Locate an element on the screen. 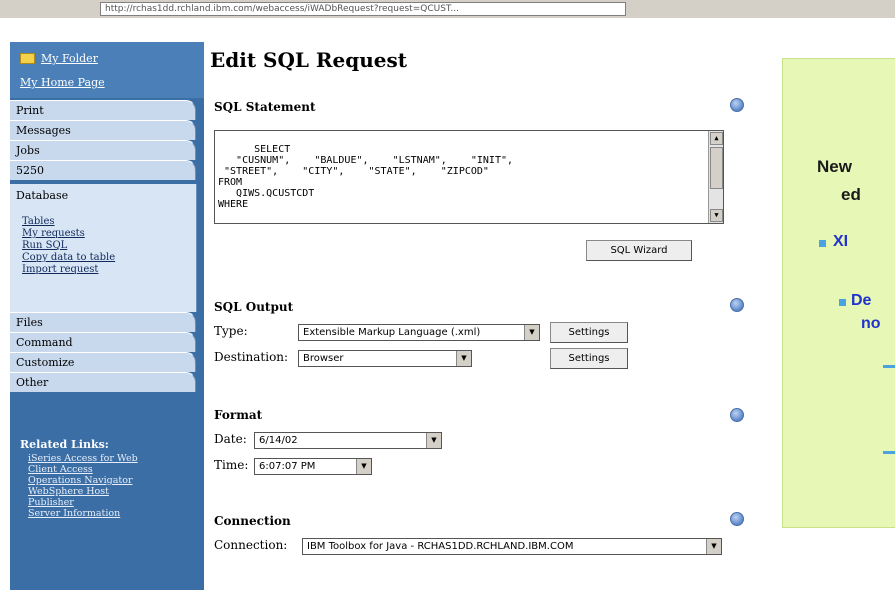 The image size is (895, 596). date-format-value: 6/14/02 is located at coordinates (278, 440).